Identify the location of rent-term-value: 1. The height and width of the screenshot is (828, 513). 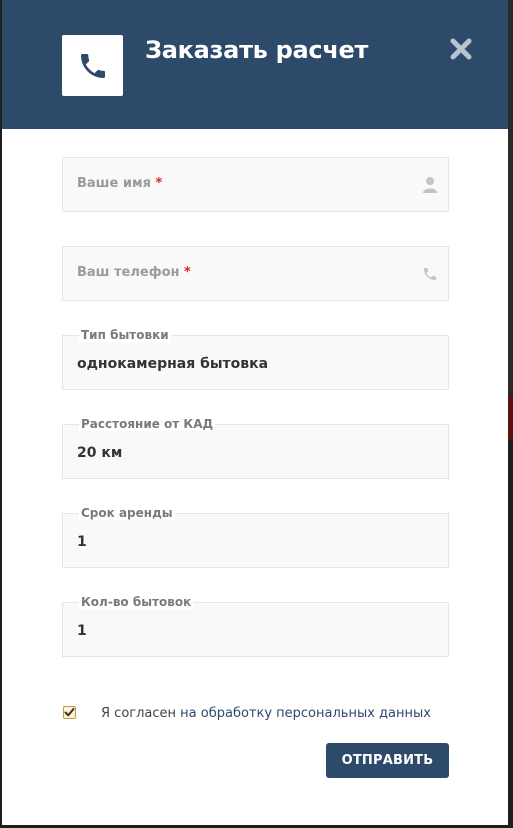
(82, 542).